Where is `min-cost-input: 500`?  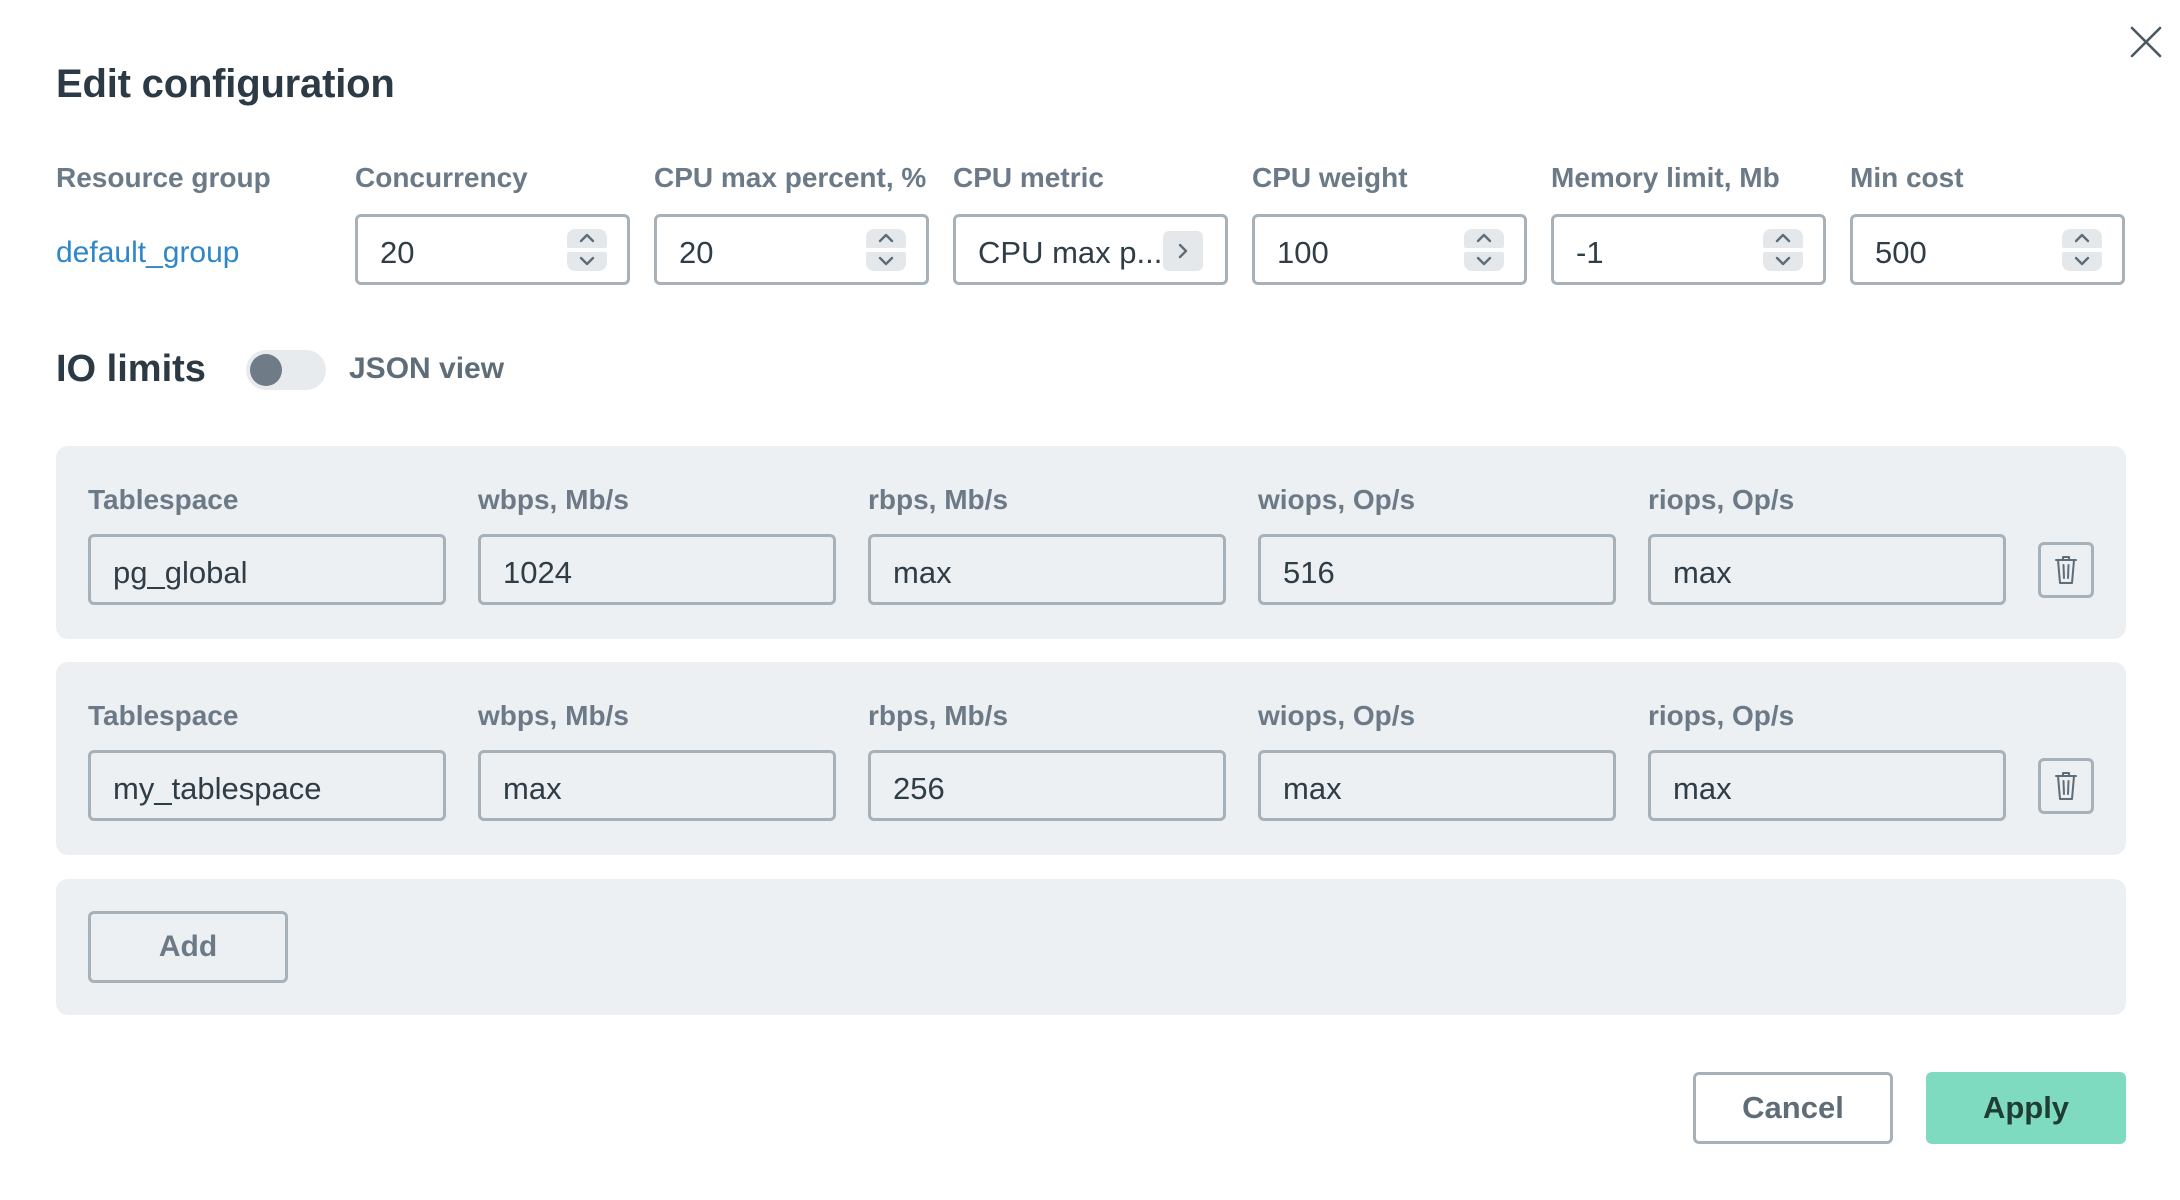 min-cost-input: 500 is located at coordinates (1987, 249).